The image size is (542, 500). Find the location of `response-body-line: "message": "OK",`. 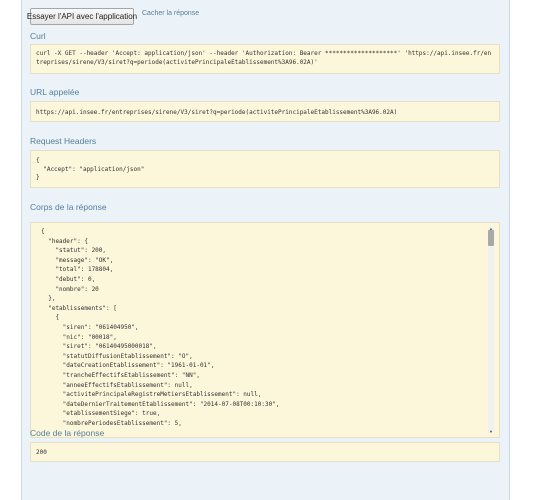

response-body-line: "message": "OK", is located at coordinates (77, 260).